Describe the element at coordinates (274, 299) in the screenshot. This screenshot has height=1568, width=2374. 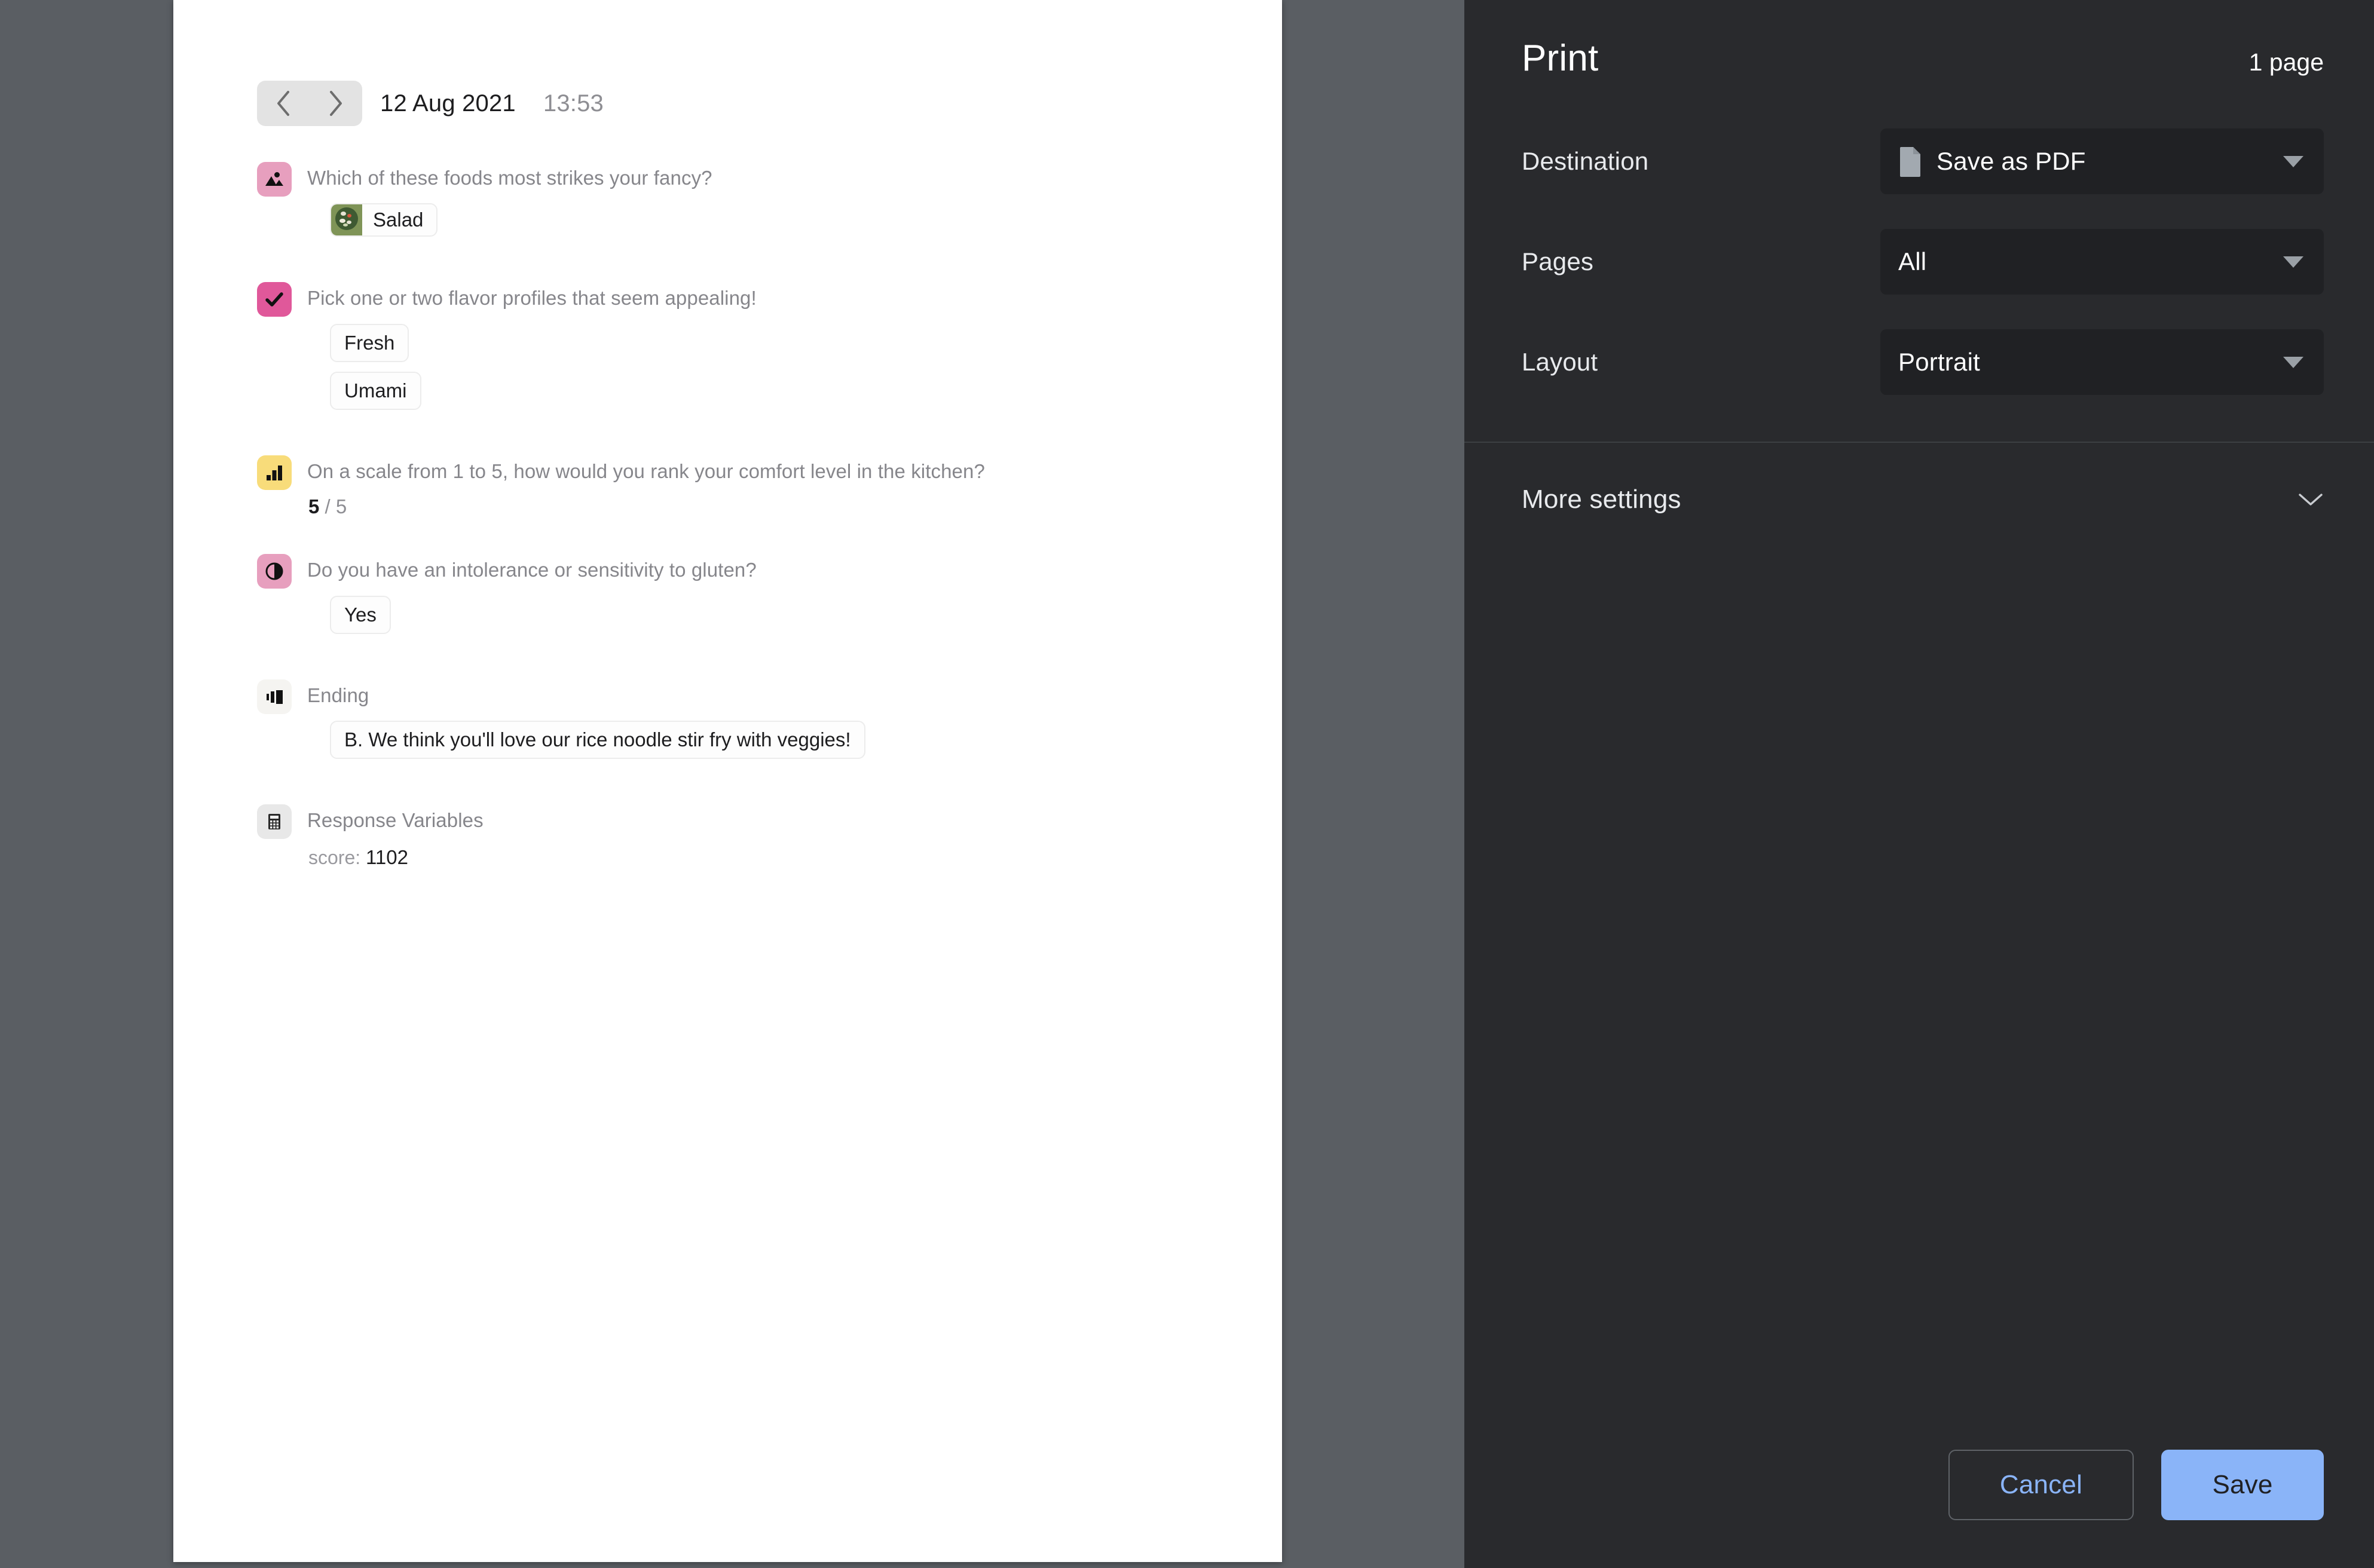
I see `checkmark-icon` at that location.